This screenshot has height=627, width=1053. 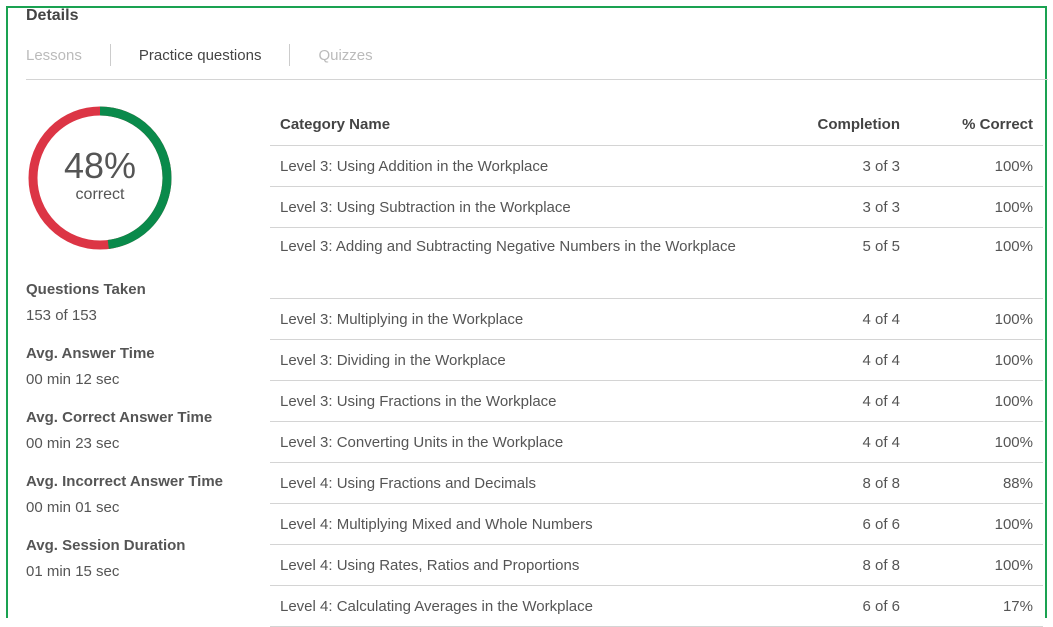 I want to click on stat-label: Avg. Incorrect Answer Time, so click(x=125, y=481).